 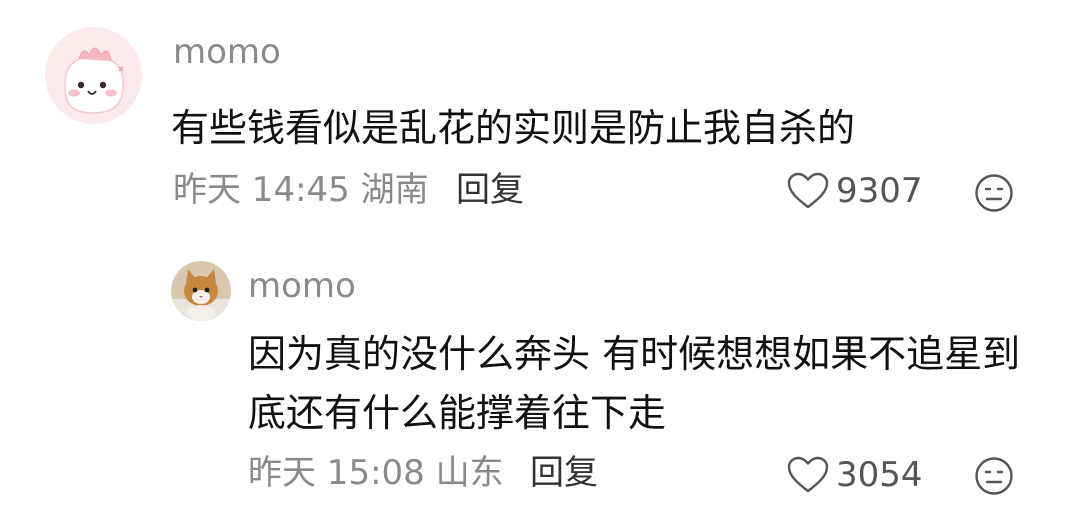 I want to click on comment-like-button: 9307, so click(x=854, y=191).